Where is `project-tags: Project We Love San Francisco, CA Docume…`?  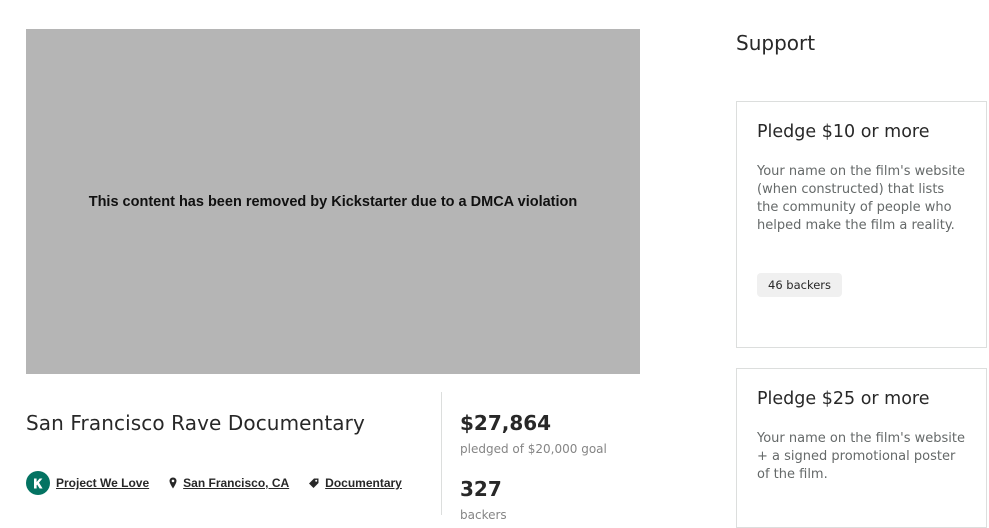
project-tags: Project We Love San Francisco, CA Docume… is located at coordinates (224, 483).